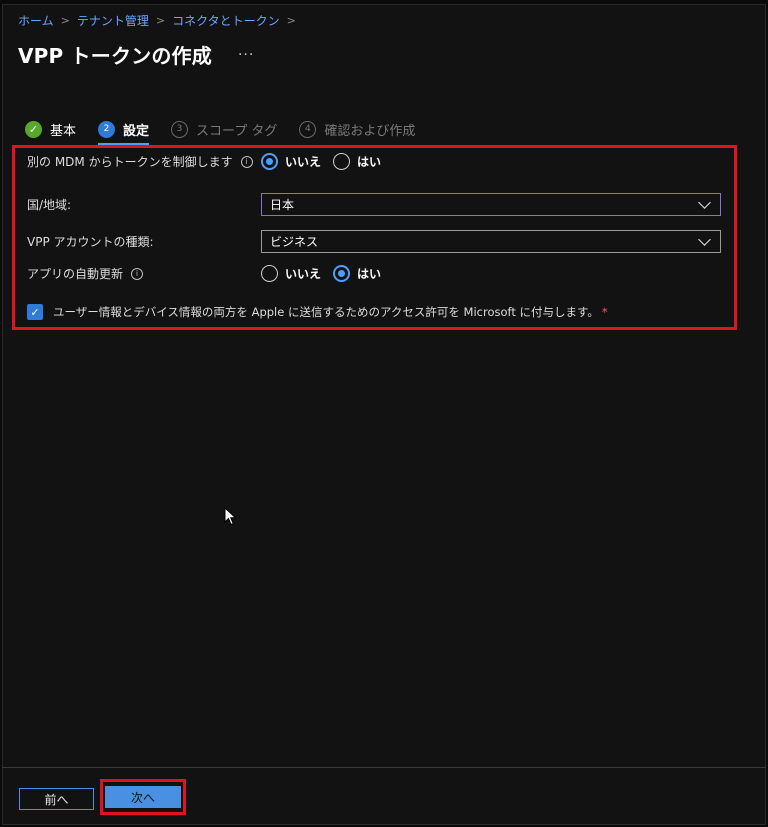 The height and width of the screenshot is (827, 768). I want to click on title-row: VPP トークンの作成 ···, so click(136, 54).